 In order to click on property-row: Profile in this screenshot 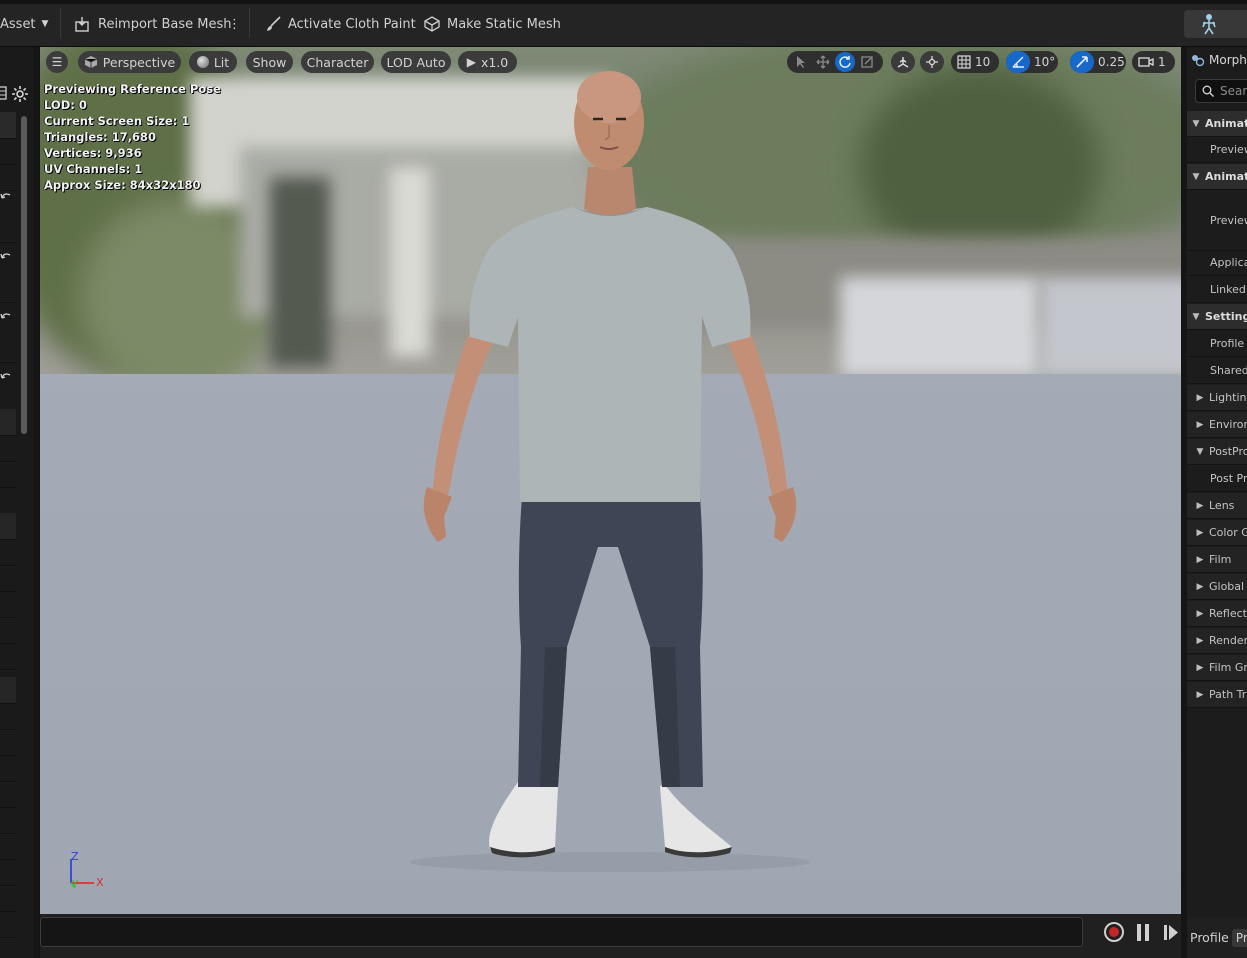, I will do `click(1217, 344)`.